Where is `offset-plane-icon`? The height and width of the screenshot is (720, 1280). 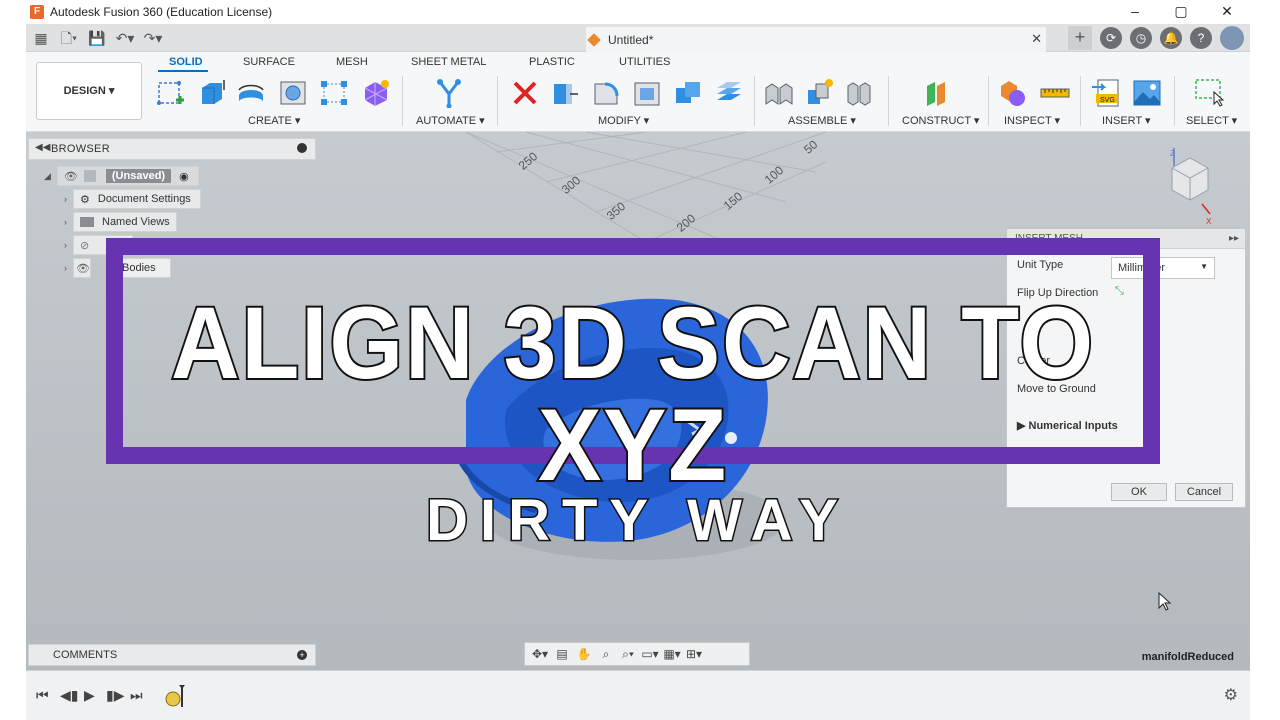 offset-plane-icon is located at coordinates (939, 93).